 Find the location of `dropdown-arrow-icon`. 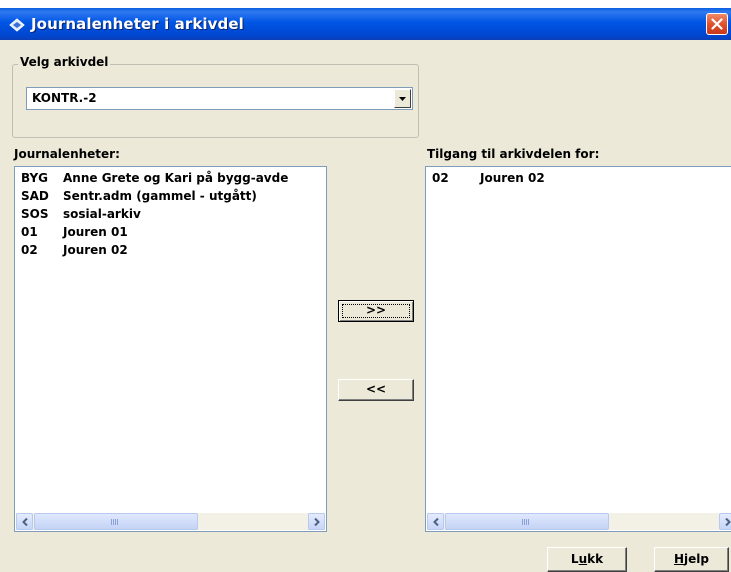

dropdown-arrow-icon is located at coordinates (402, 99).